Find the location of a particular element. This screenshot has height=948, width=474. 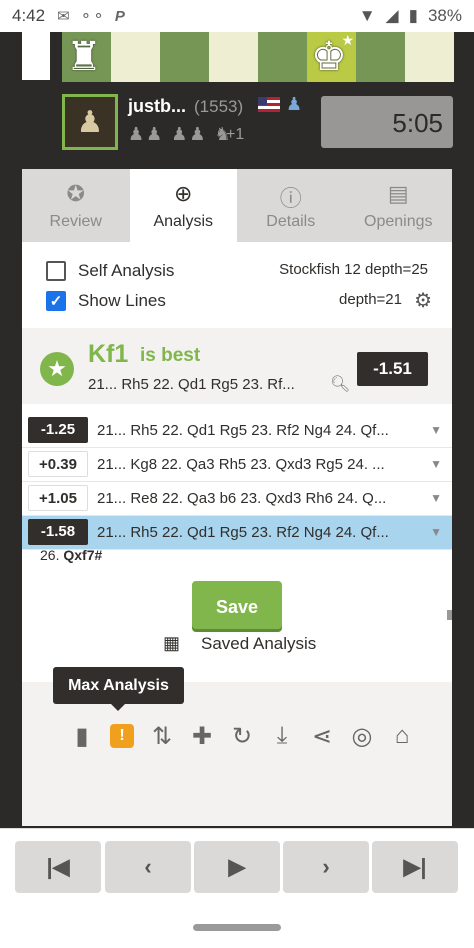

paypal-icon: P is located at coordinates (119, 16).